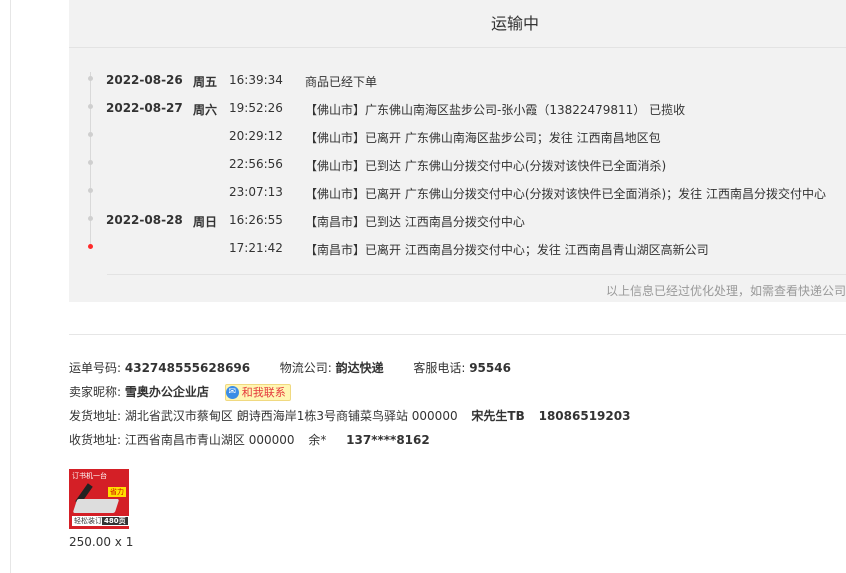 This screenshot has width=846, height=573. What do you see at coordinates (256, 108) in the screenshot?
I see `entry-time: 19:52:26` at bounding box center [256, 108].